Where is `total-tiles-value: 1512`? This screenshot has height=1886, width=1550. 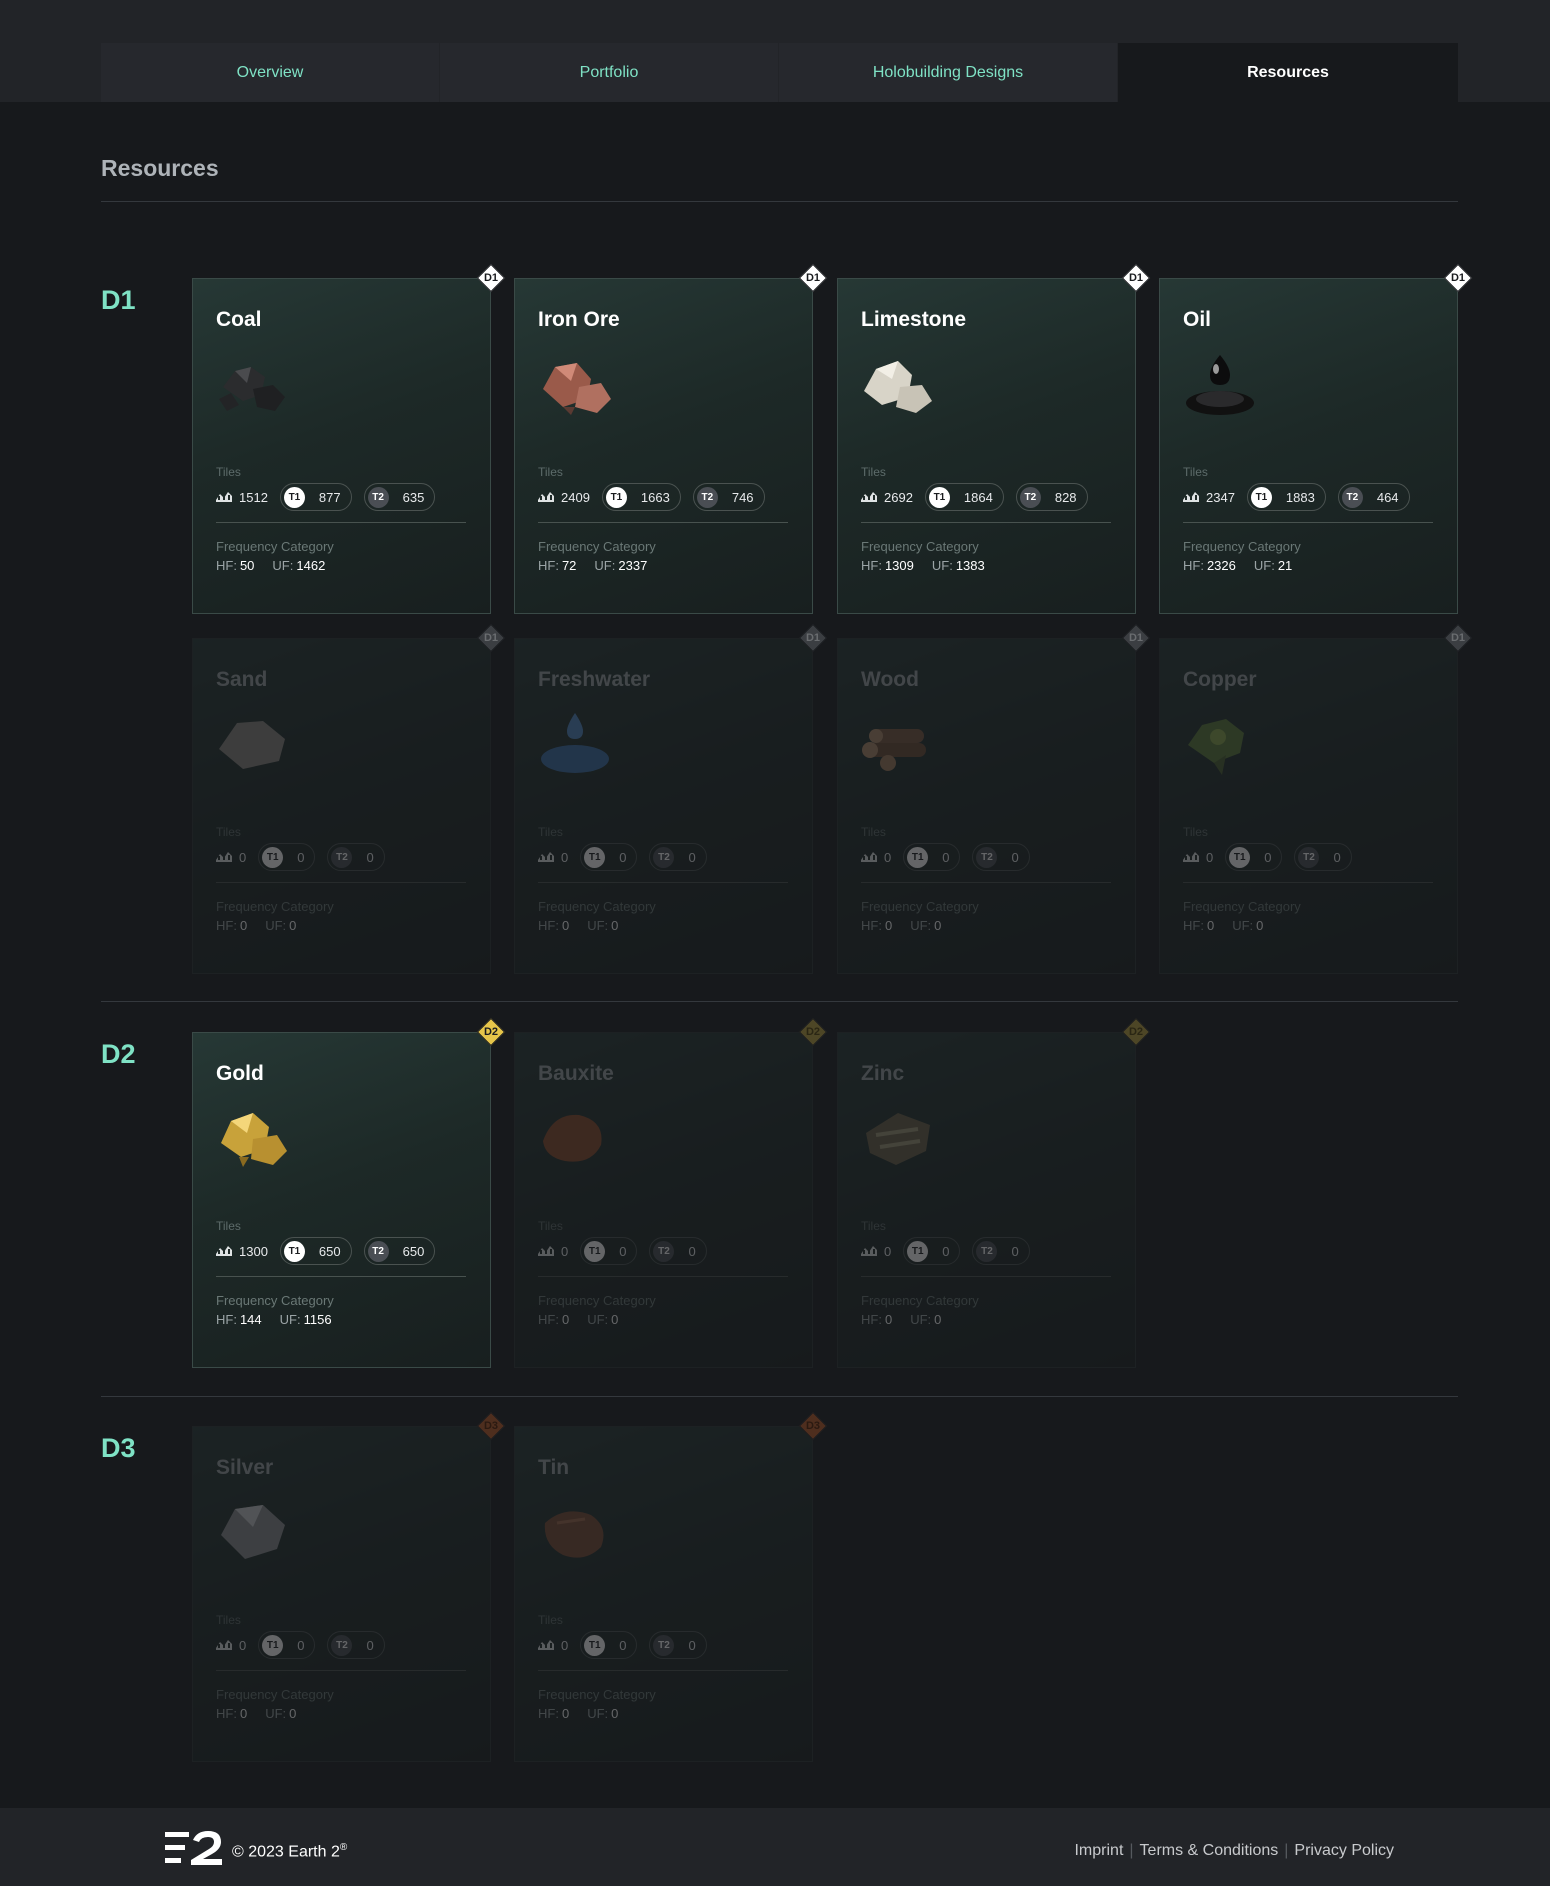
total-tiles-value: 1512 is located at coordinates (253, 497).